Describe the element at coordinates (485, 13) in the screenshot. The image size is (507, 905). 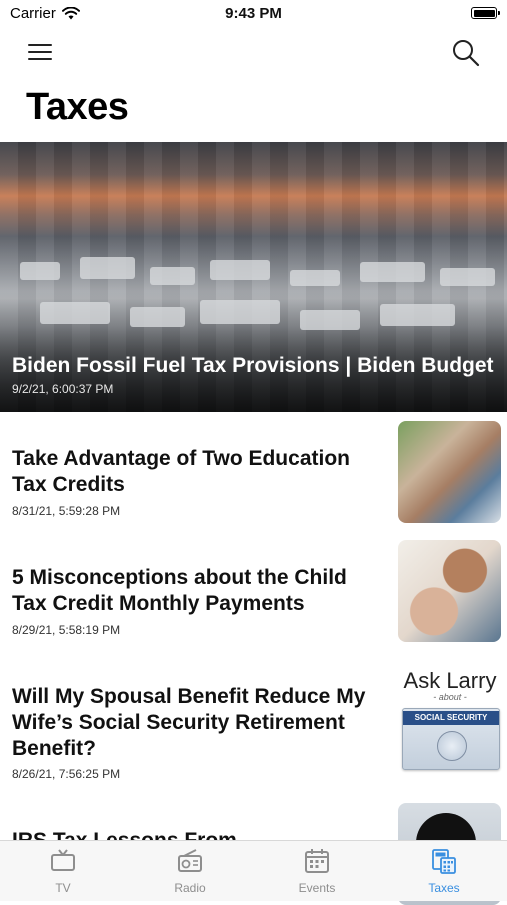
I see `battery-icon` at that location.